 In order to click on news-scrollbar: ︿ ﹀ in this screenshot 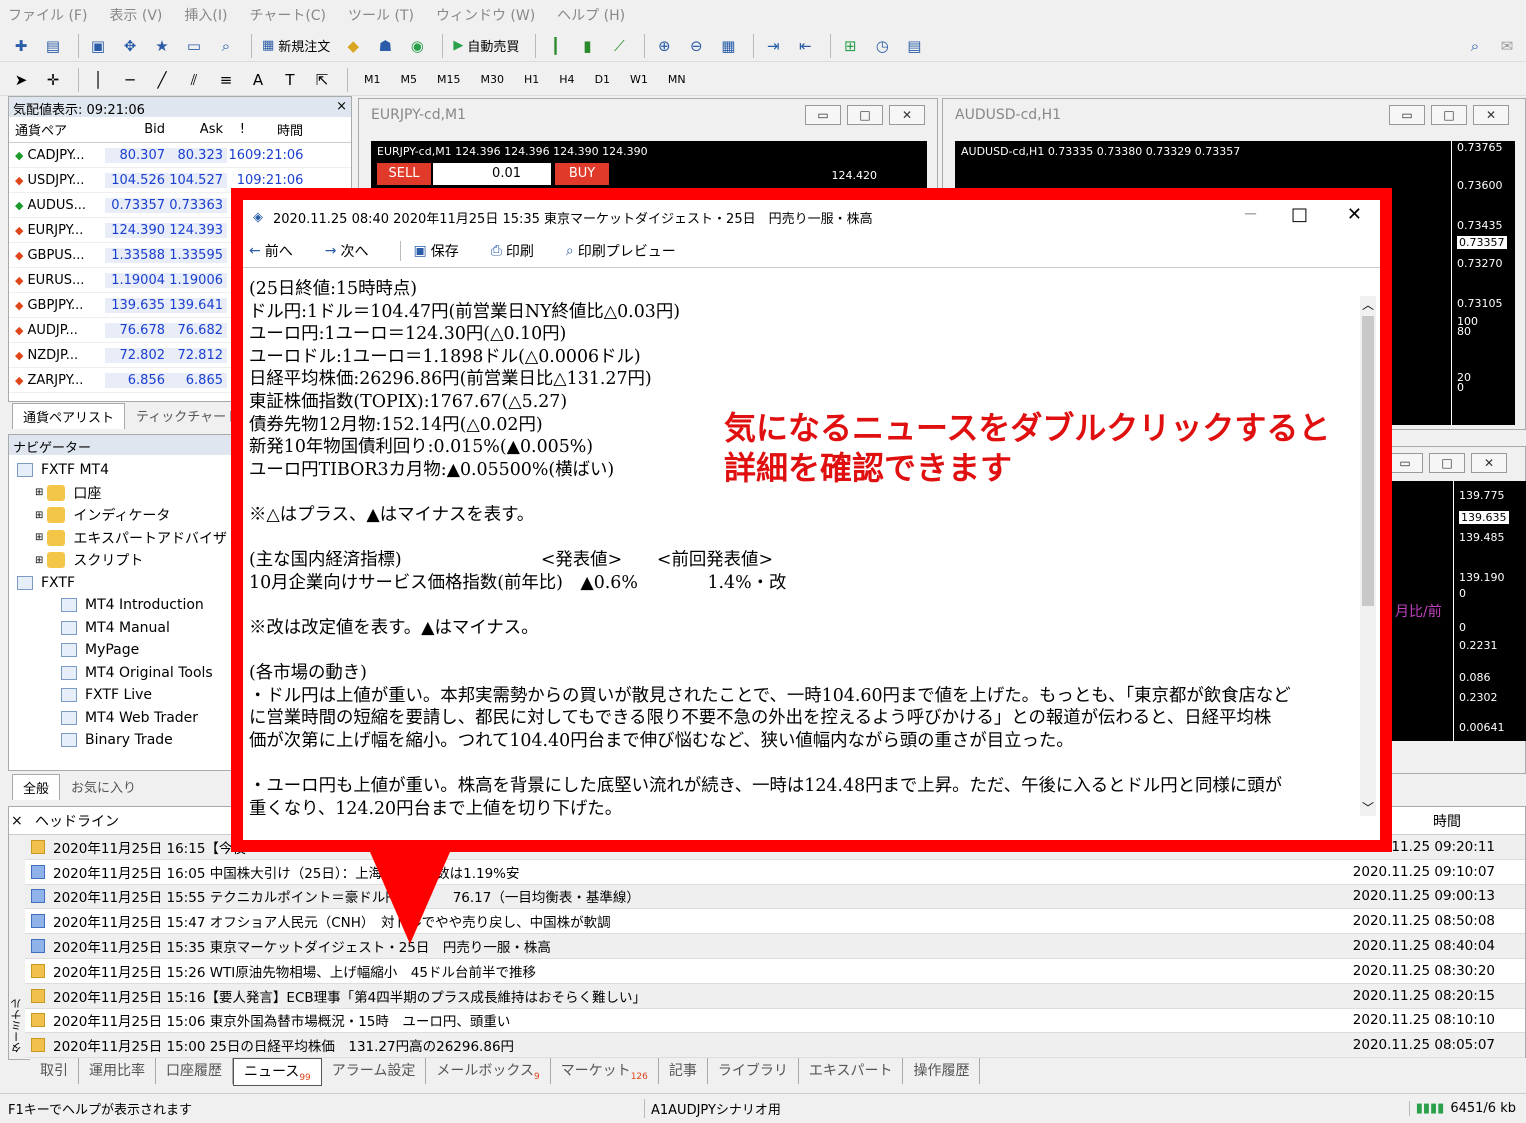, I will do `click(1368, 556)`.